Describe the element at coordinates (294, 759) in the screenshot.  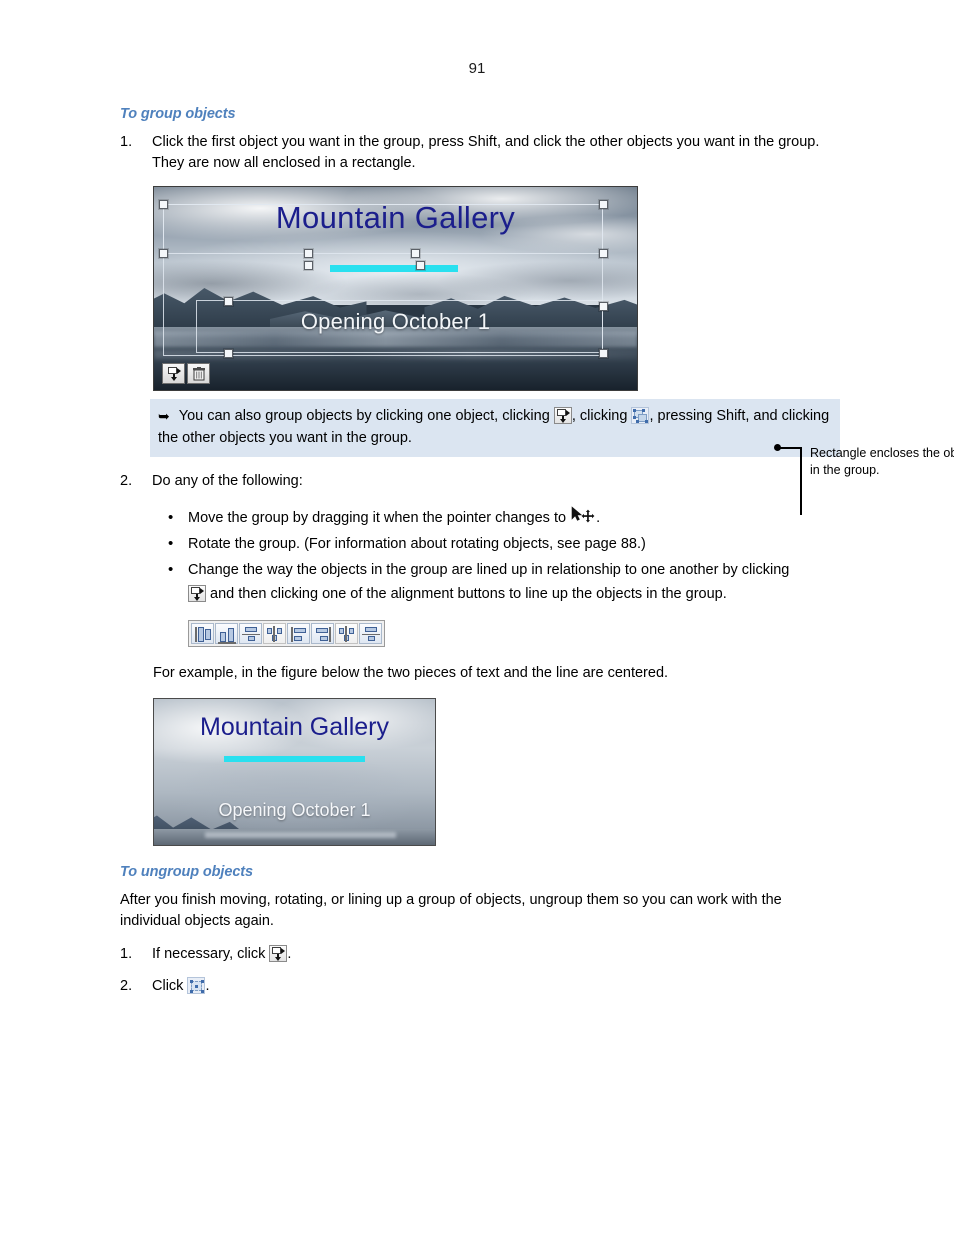
I see `figure2-line-object` at that location.